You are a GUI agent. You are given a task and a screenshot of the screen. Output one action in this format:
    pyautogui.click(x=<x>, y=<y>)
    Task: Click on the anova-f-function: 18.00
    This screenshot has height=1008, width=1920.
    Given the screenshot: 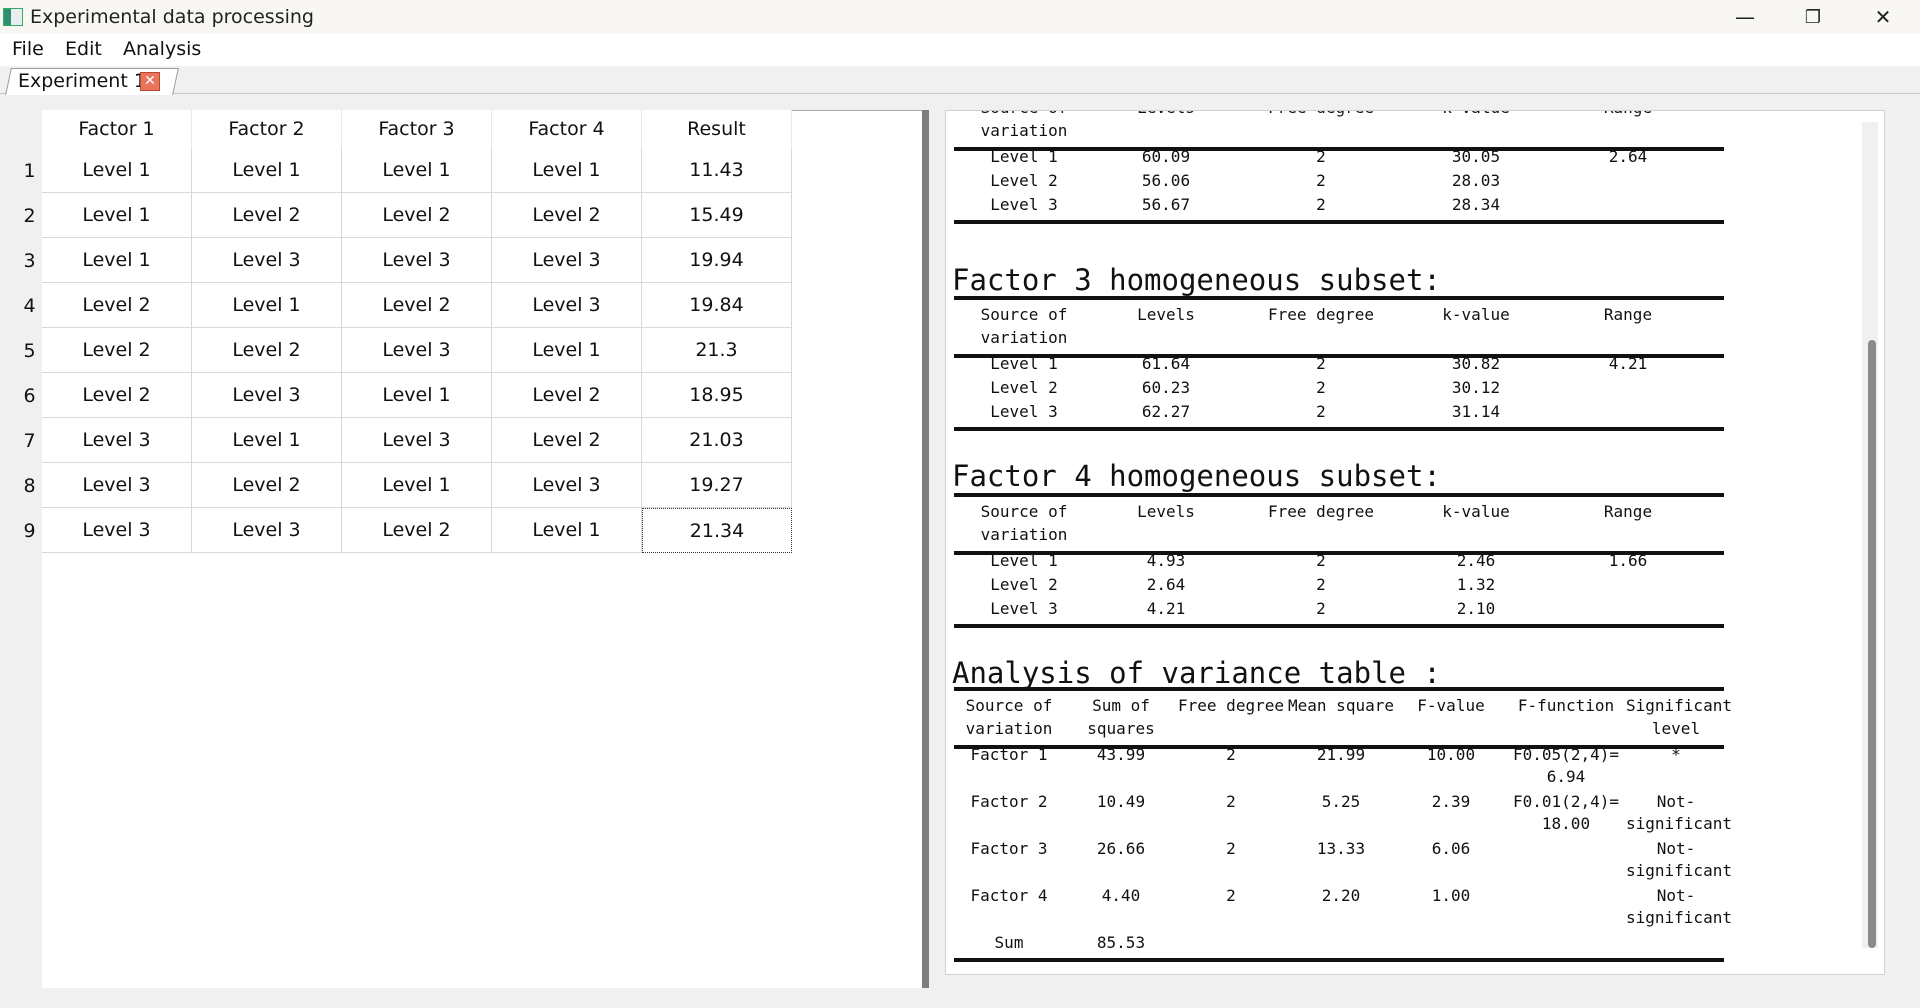 What is the action you would take?
    pyautogui.click(x=1566, y=823)
    